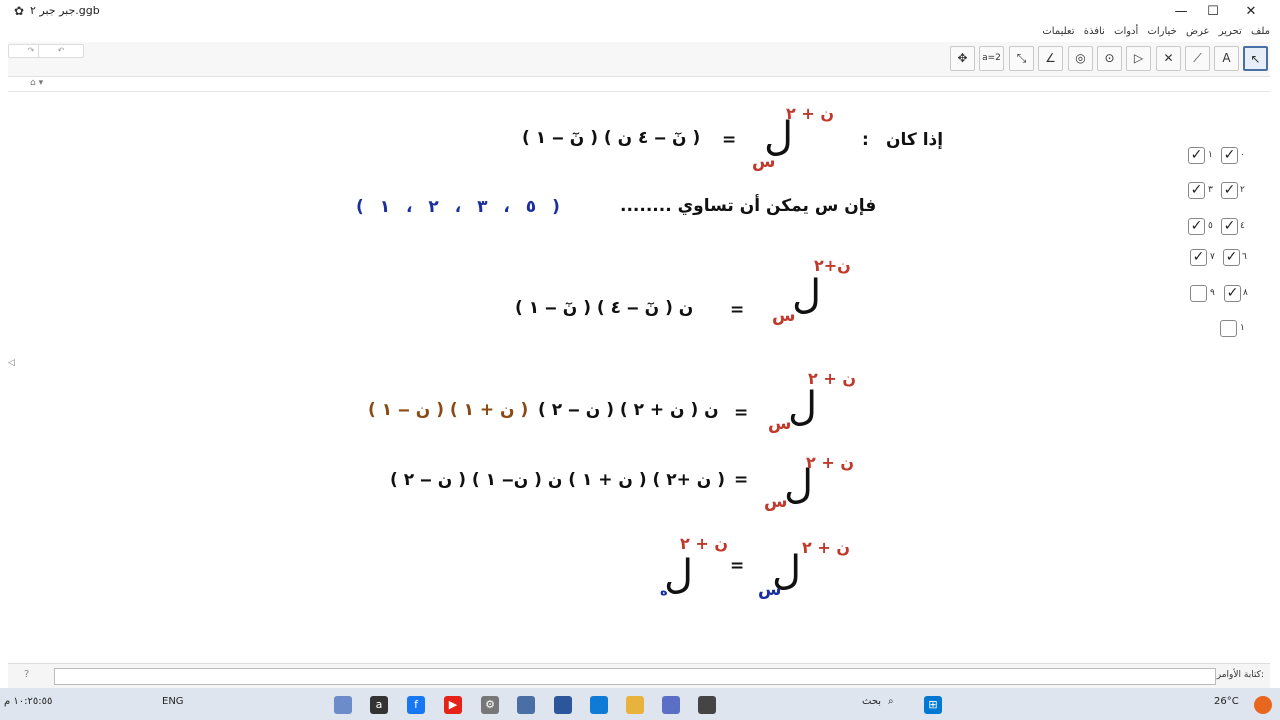 This screenshot has height=720, width=1280. Describe the element at coordinates (865, 140) in the screenshot. I see `colon-label: :` at that location.